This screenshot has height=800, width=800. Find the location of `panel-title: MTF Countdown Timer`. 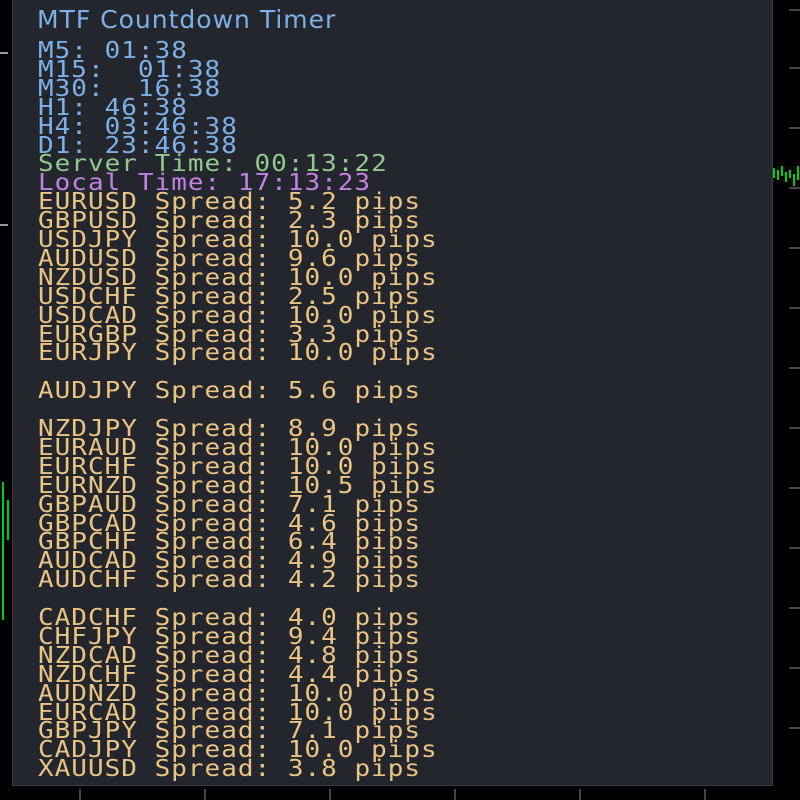

panel-title: MTF Countdown Timer is located at coordinates (187, 19).